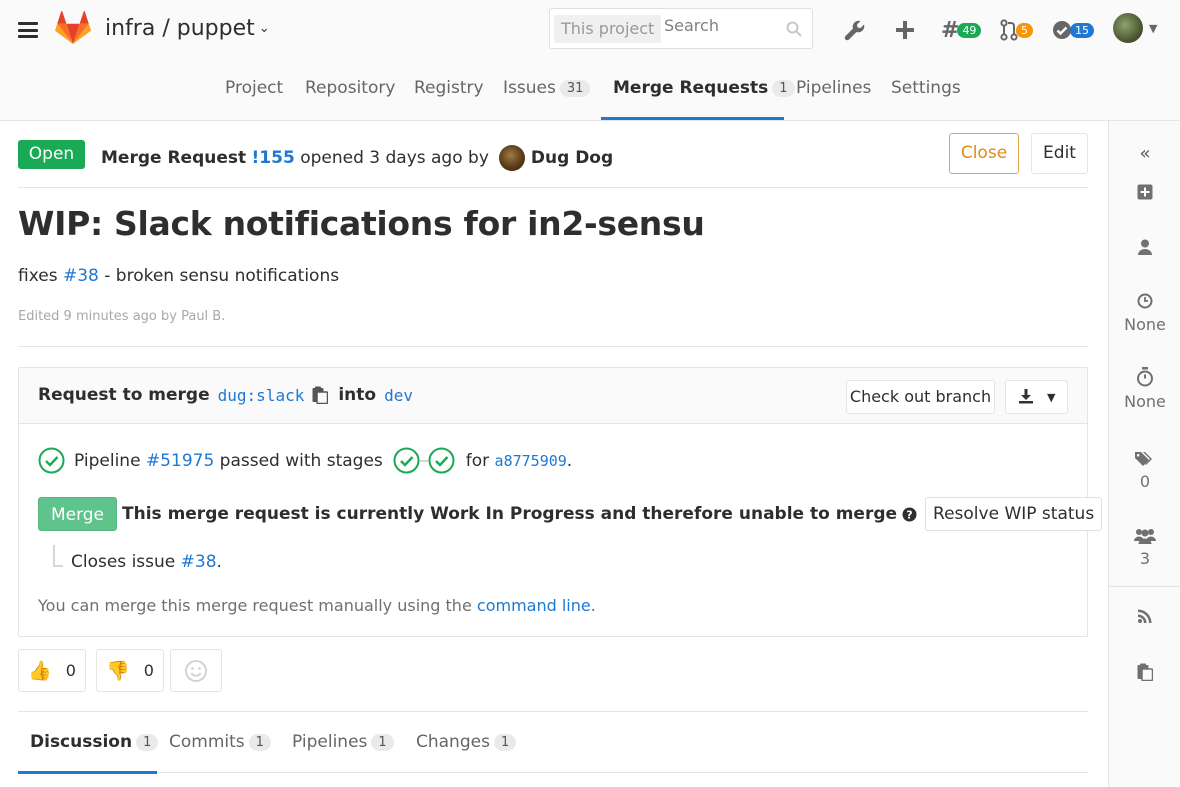 The width and height of the screenshot is (1180, 787). What do you see at coordinates (124, 395) in the screenshot?
I see `request-to-merge-label: Request to merge` at bounding box center [124, 395].